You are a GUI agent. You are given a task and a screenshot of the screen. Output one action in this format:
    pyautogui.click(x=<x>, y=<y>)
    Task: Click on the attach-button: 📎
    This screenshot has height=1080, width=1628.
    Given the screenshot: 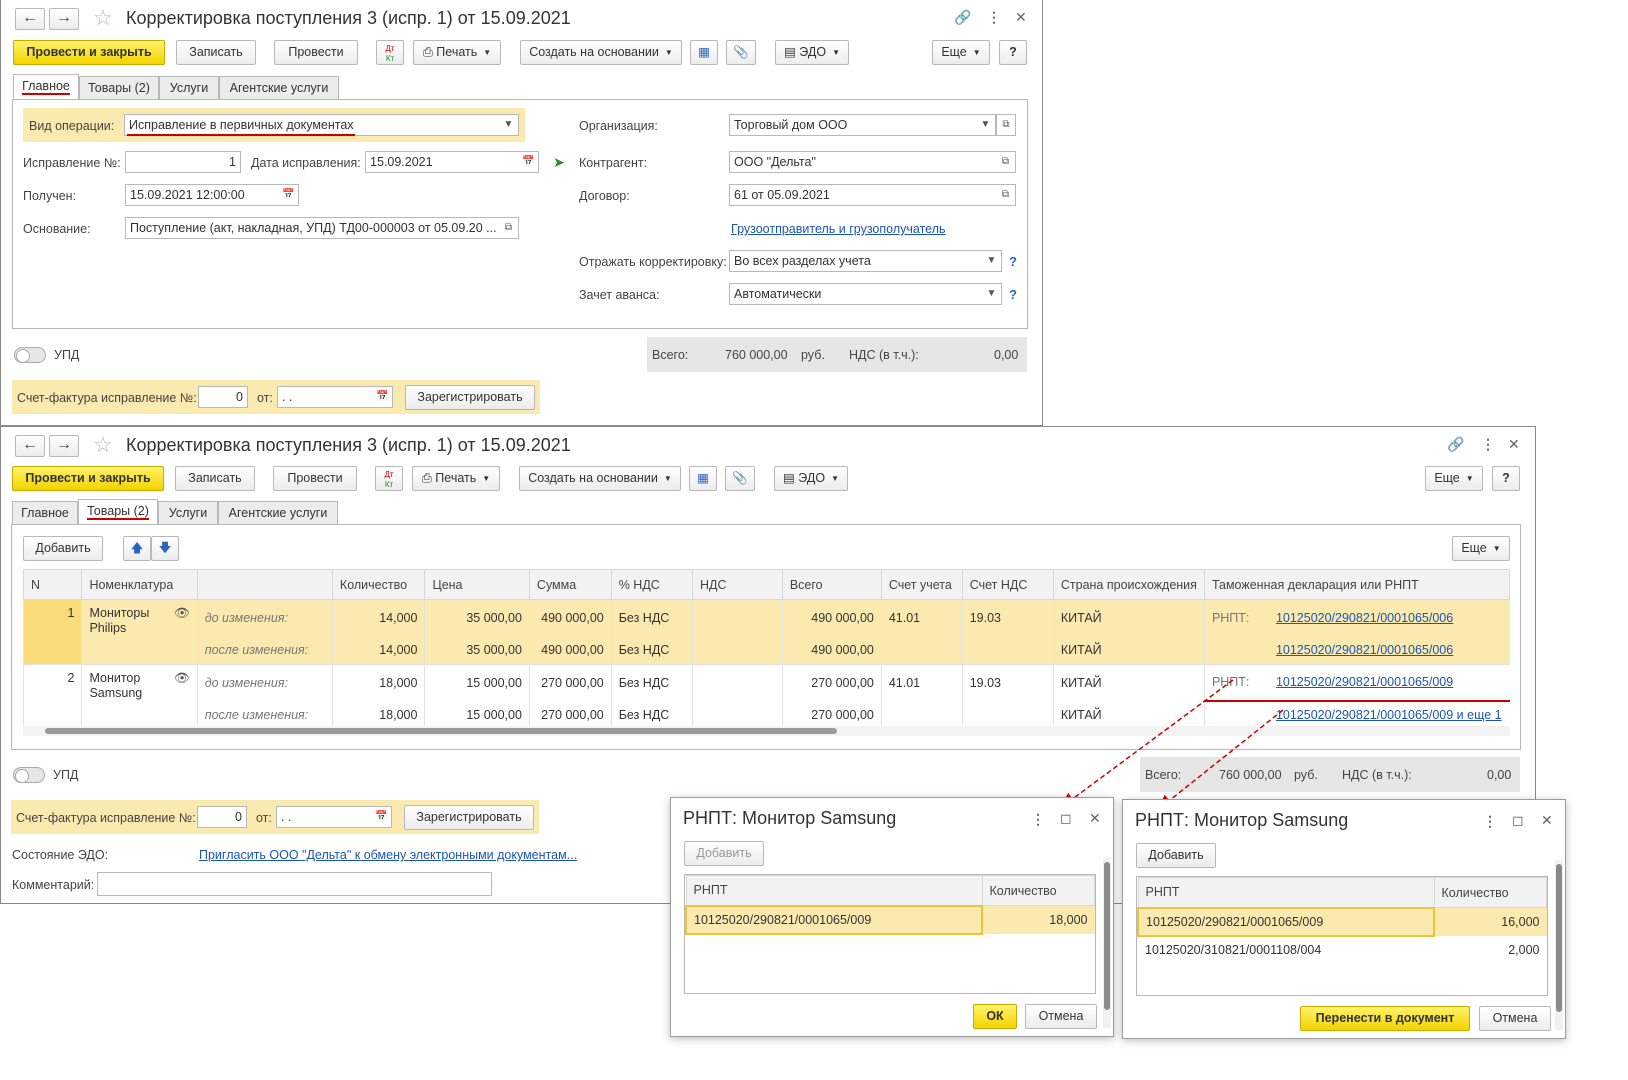 What is the action you would take?
    pyautogui.click(x=740, y=478)
    